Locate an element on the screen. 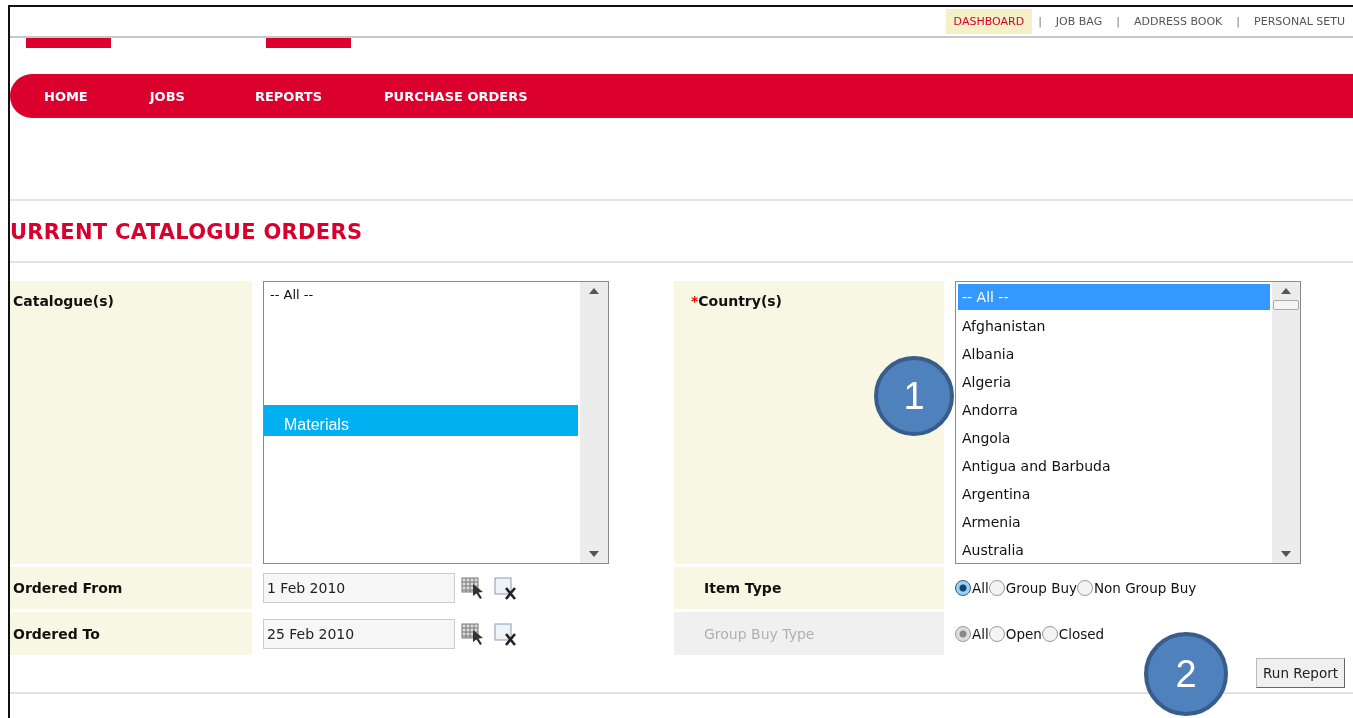  list-option: Andorra is located at coordinates (1114, 410).